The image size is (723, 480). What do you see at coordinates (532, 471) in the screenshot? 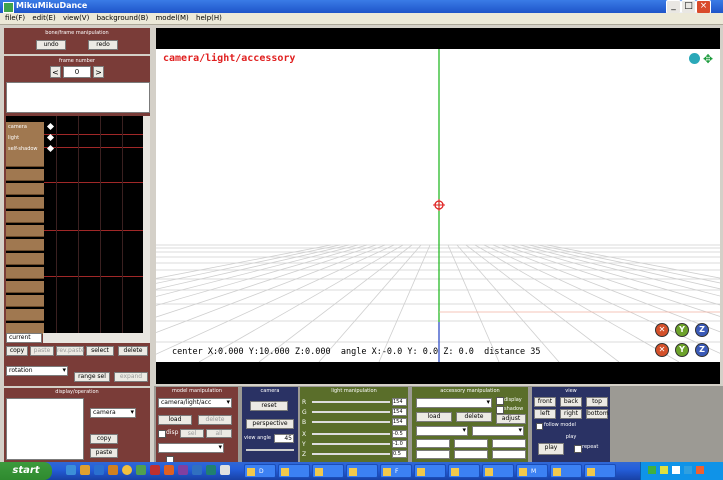
I see `taskbar-item: M` at bounding box center [532, 471].